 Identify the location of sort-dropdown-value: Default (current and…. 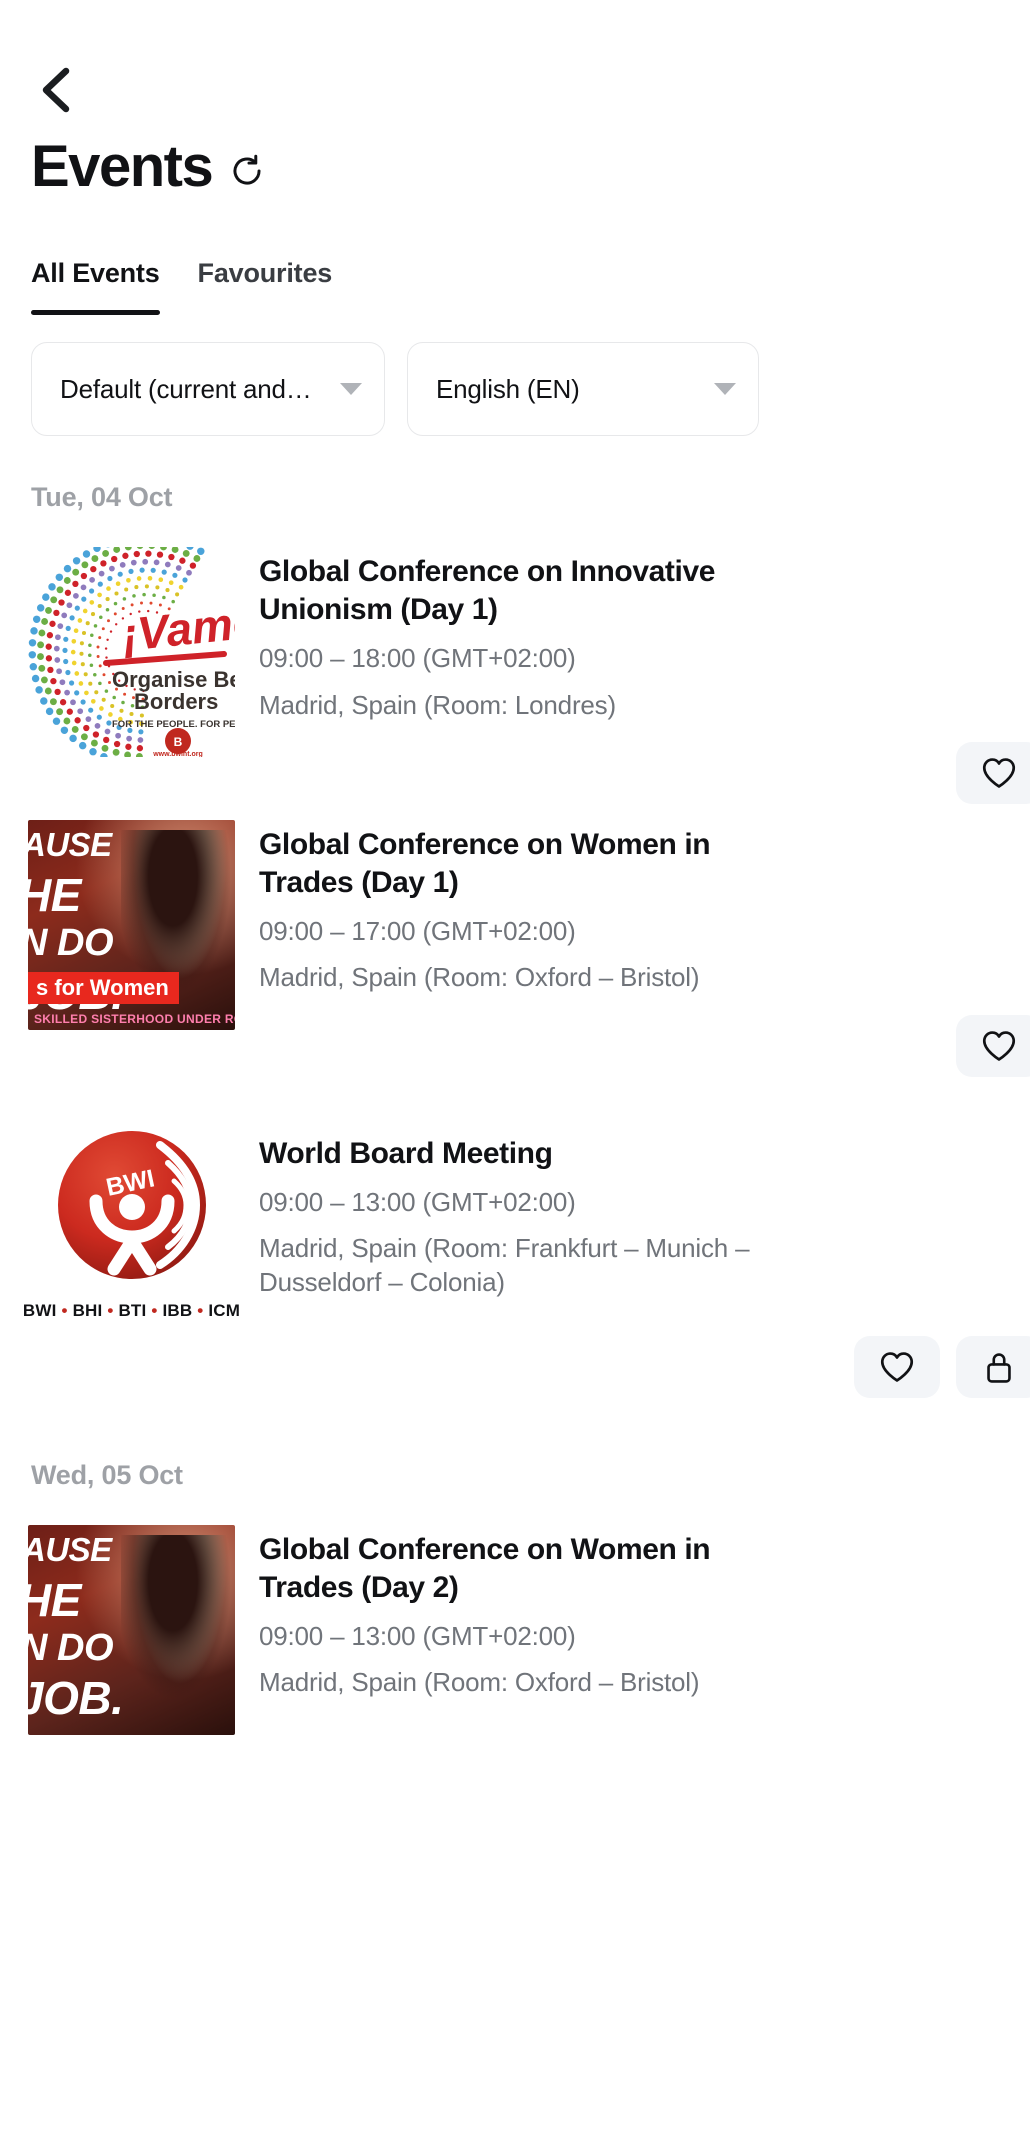
(186, 388).